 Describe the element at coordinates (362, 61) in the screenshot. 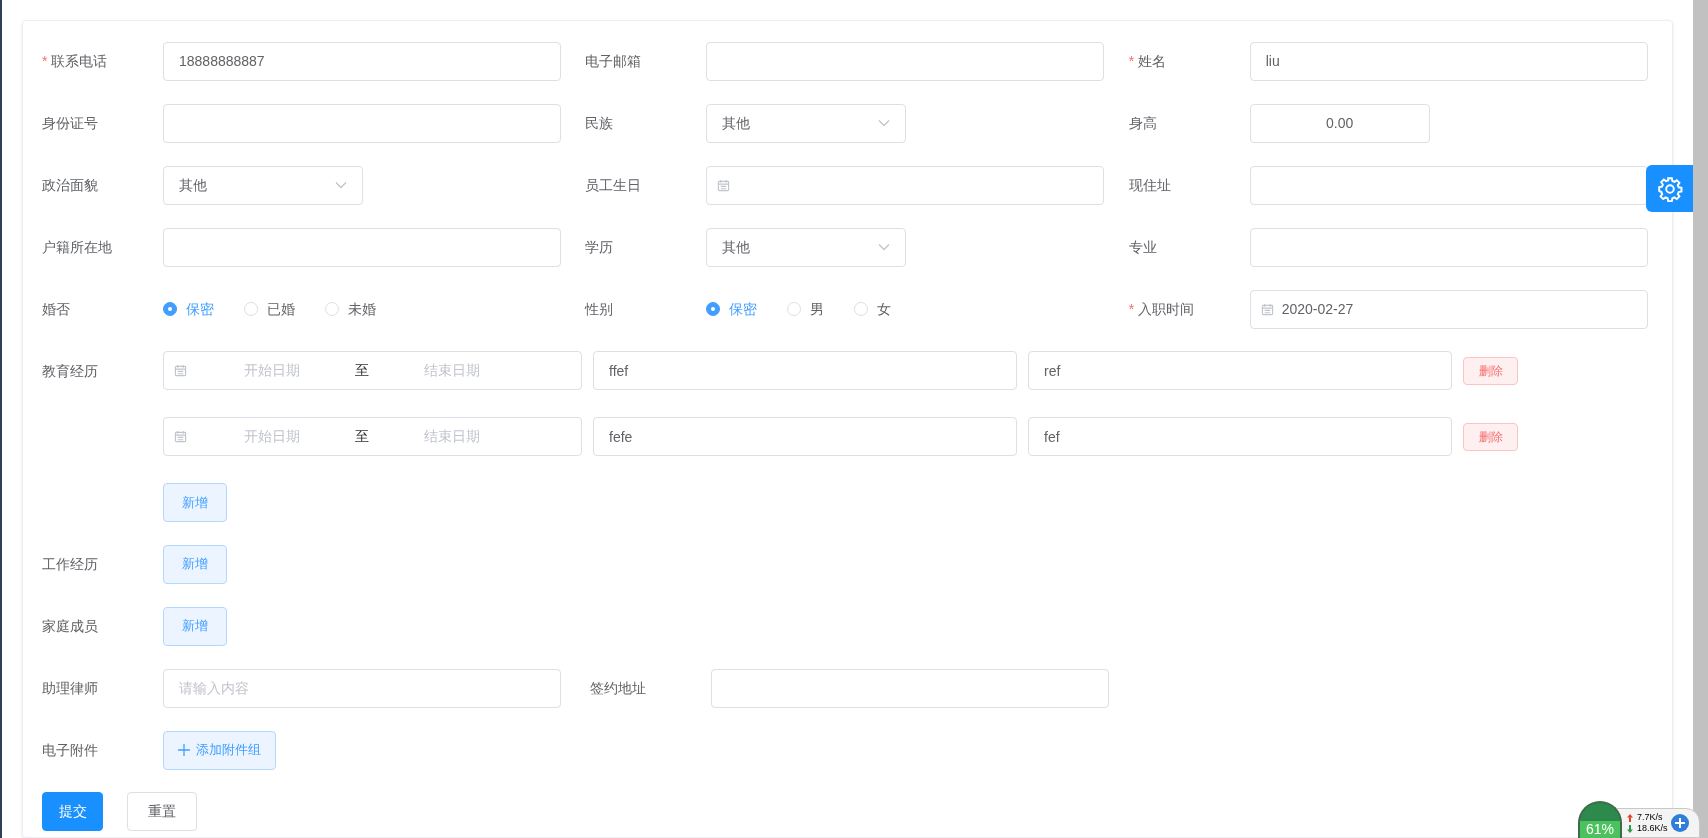

I see `input-field: 18888888887` at that location.